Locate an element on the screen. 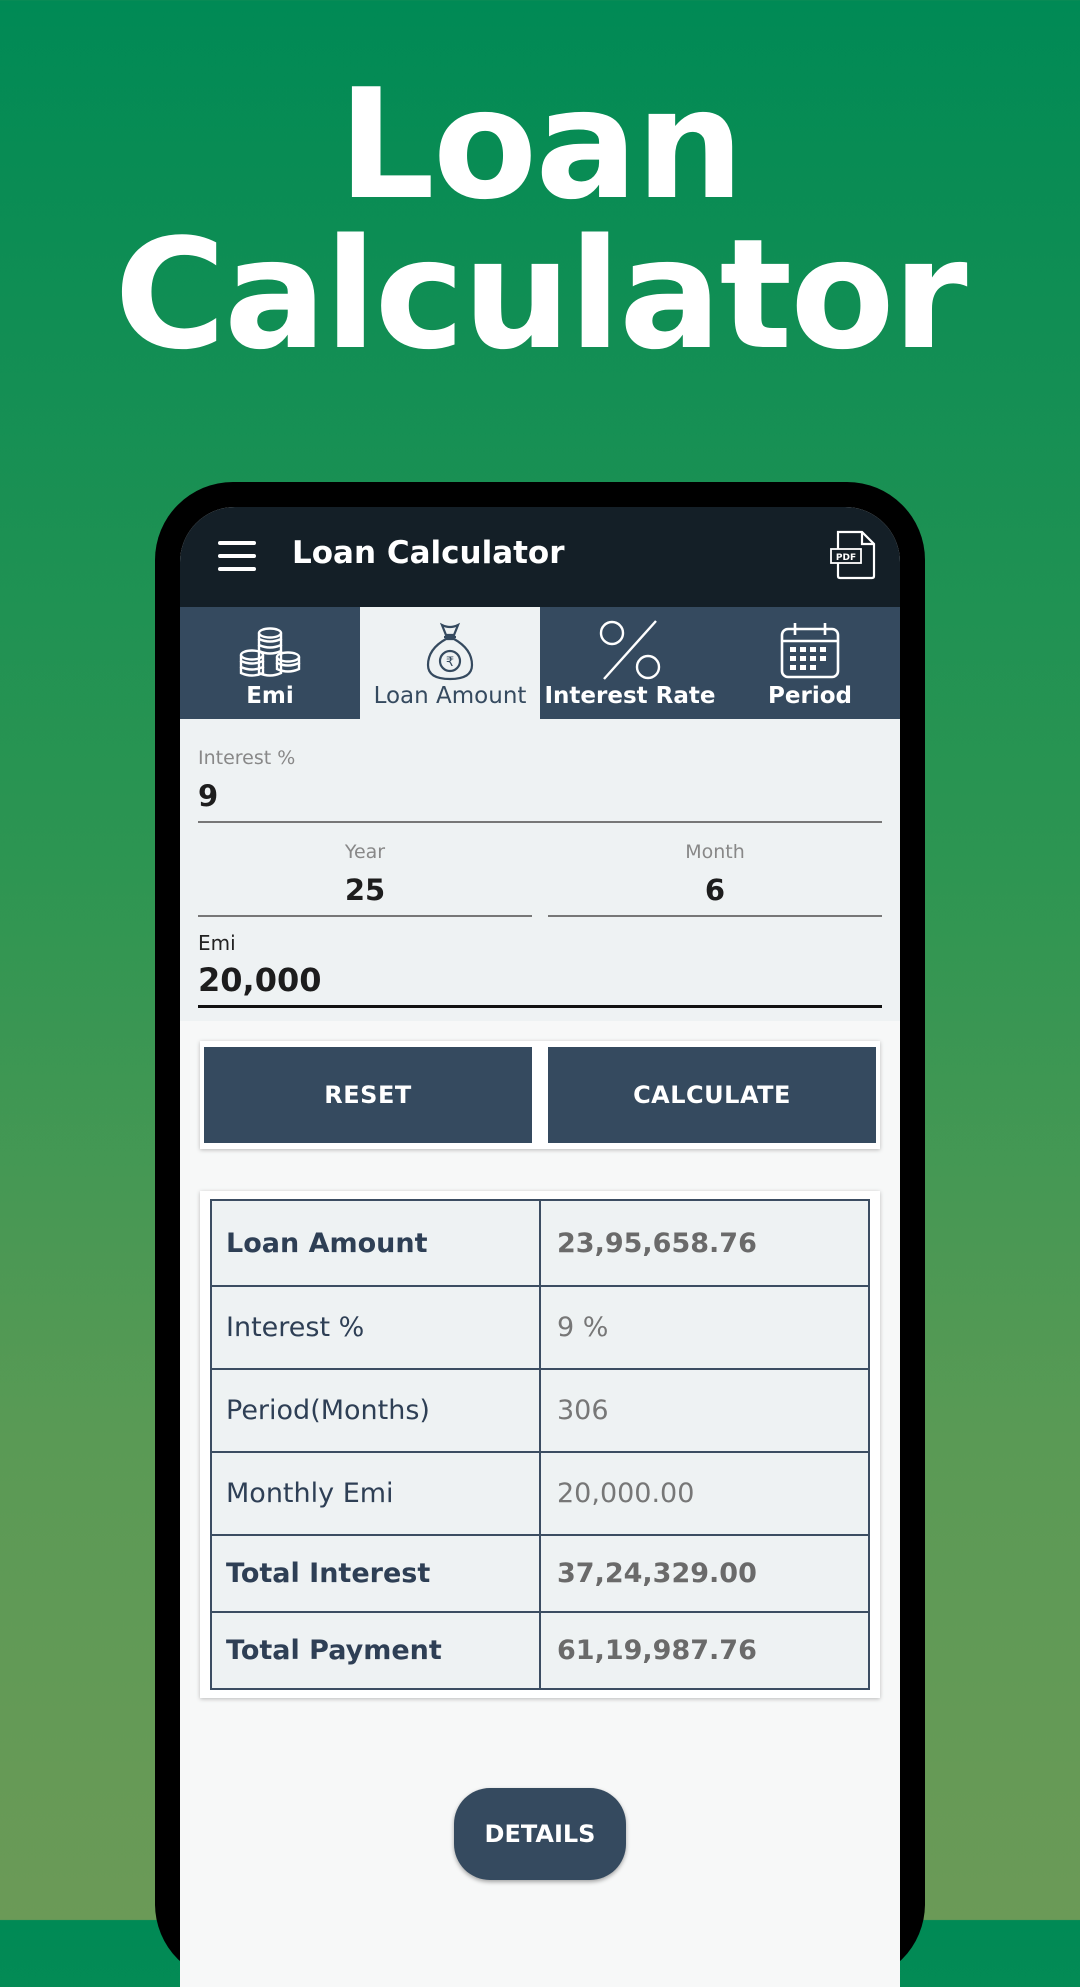 This screenshot has height=1987, width=1080. table-row: Interest % 9 % is located at coordinates (540, 1327).